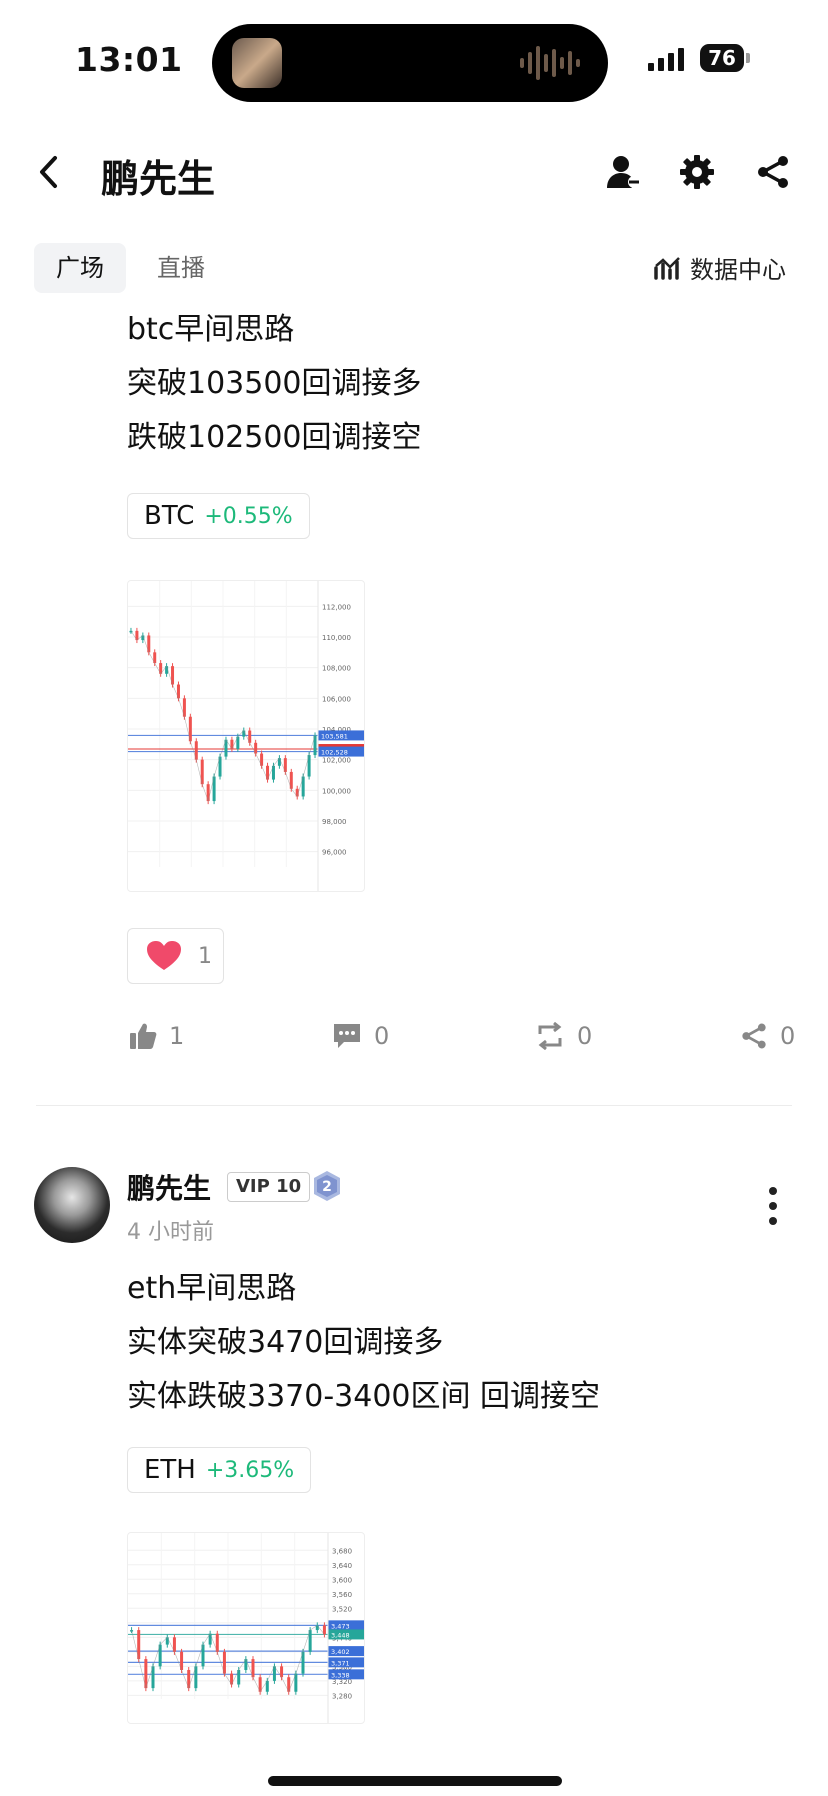 This screenshot has height=1796, width=828. I want to click on more-options-icon, so click(773, 1206).